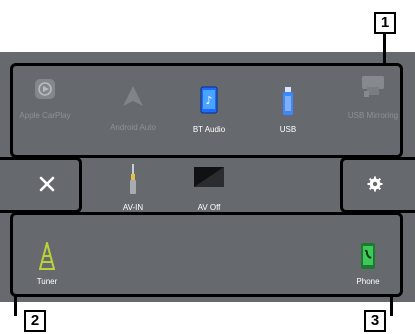  I want to click on usb-mirroring-tile: USB Mirroring, so click(371, 103).